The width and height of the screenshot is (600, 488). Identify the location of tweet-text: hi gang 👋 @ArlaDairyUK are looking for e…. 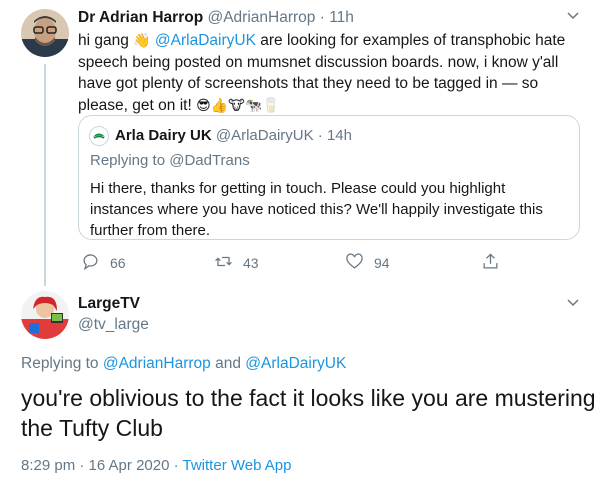
(321, 73).